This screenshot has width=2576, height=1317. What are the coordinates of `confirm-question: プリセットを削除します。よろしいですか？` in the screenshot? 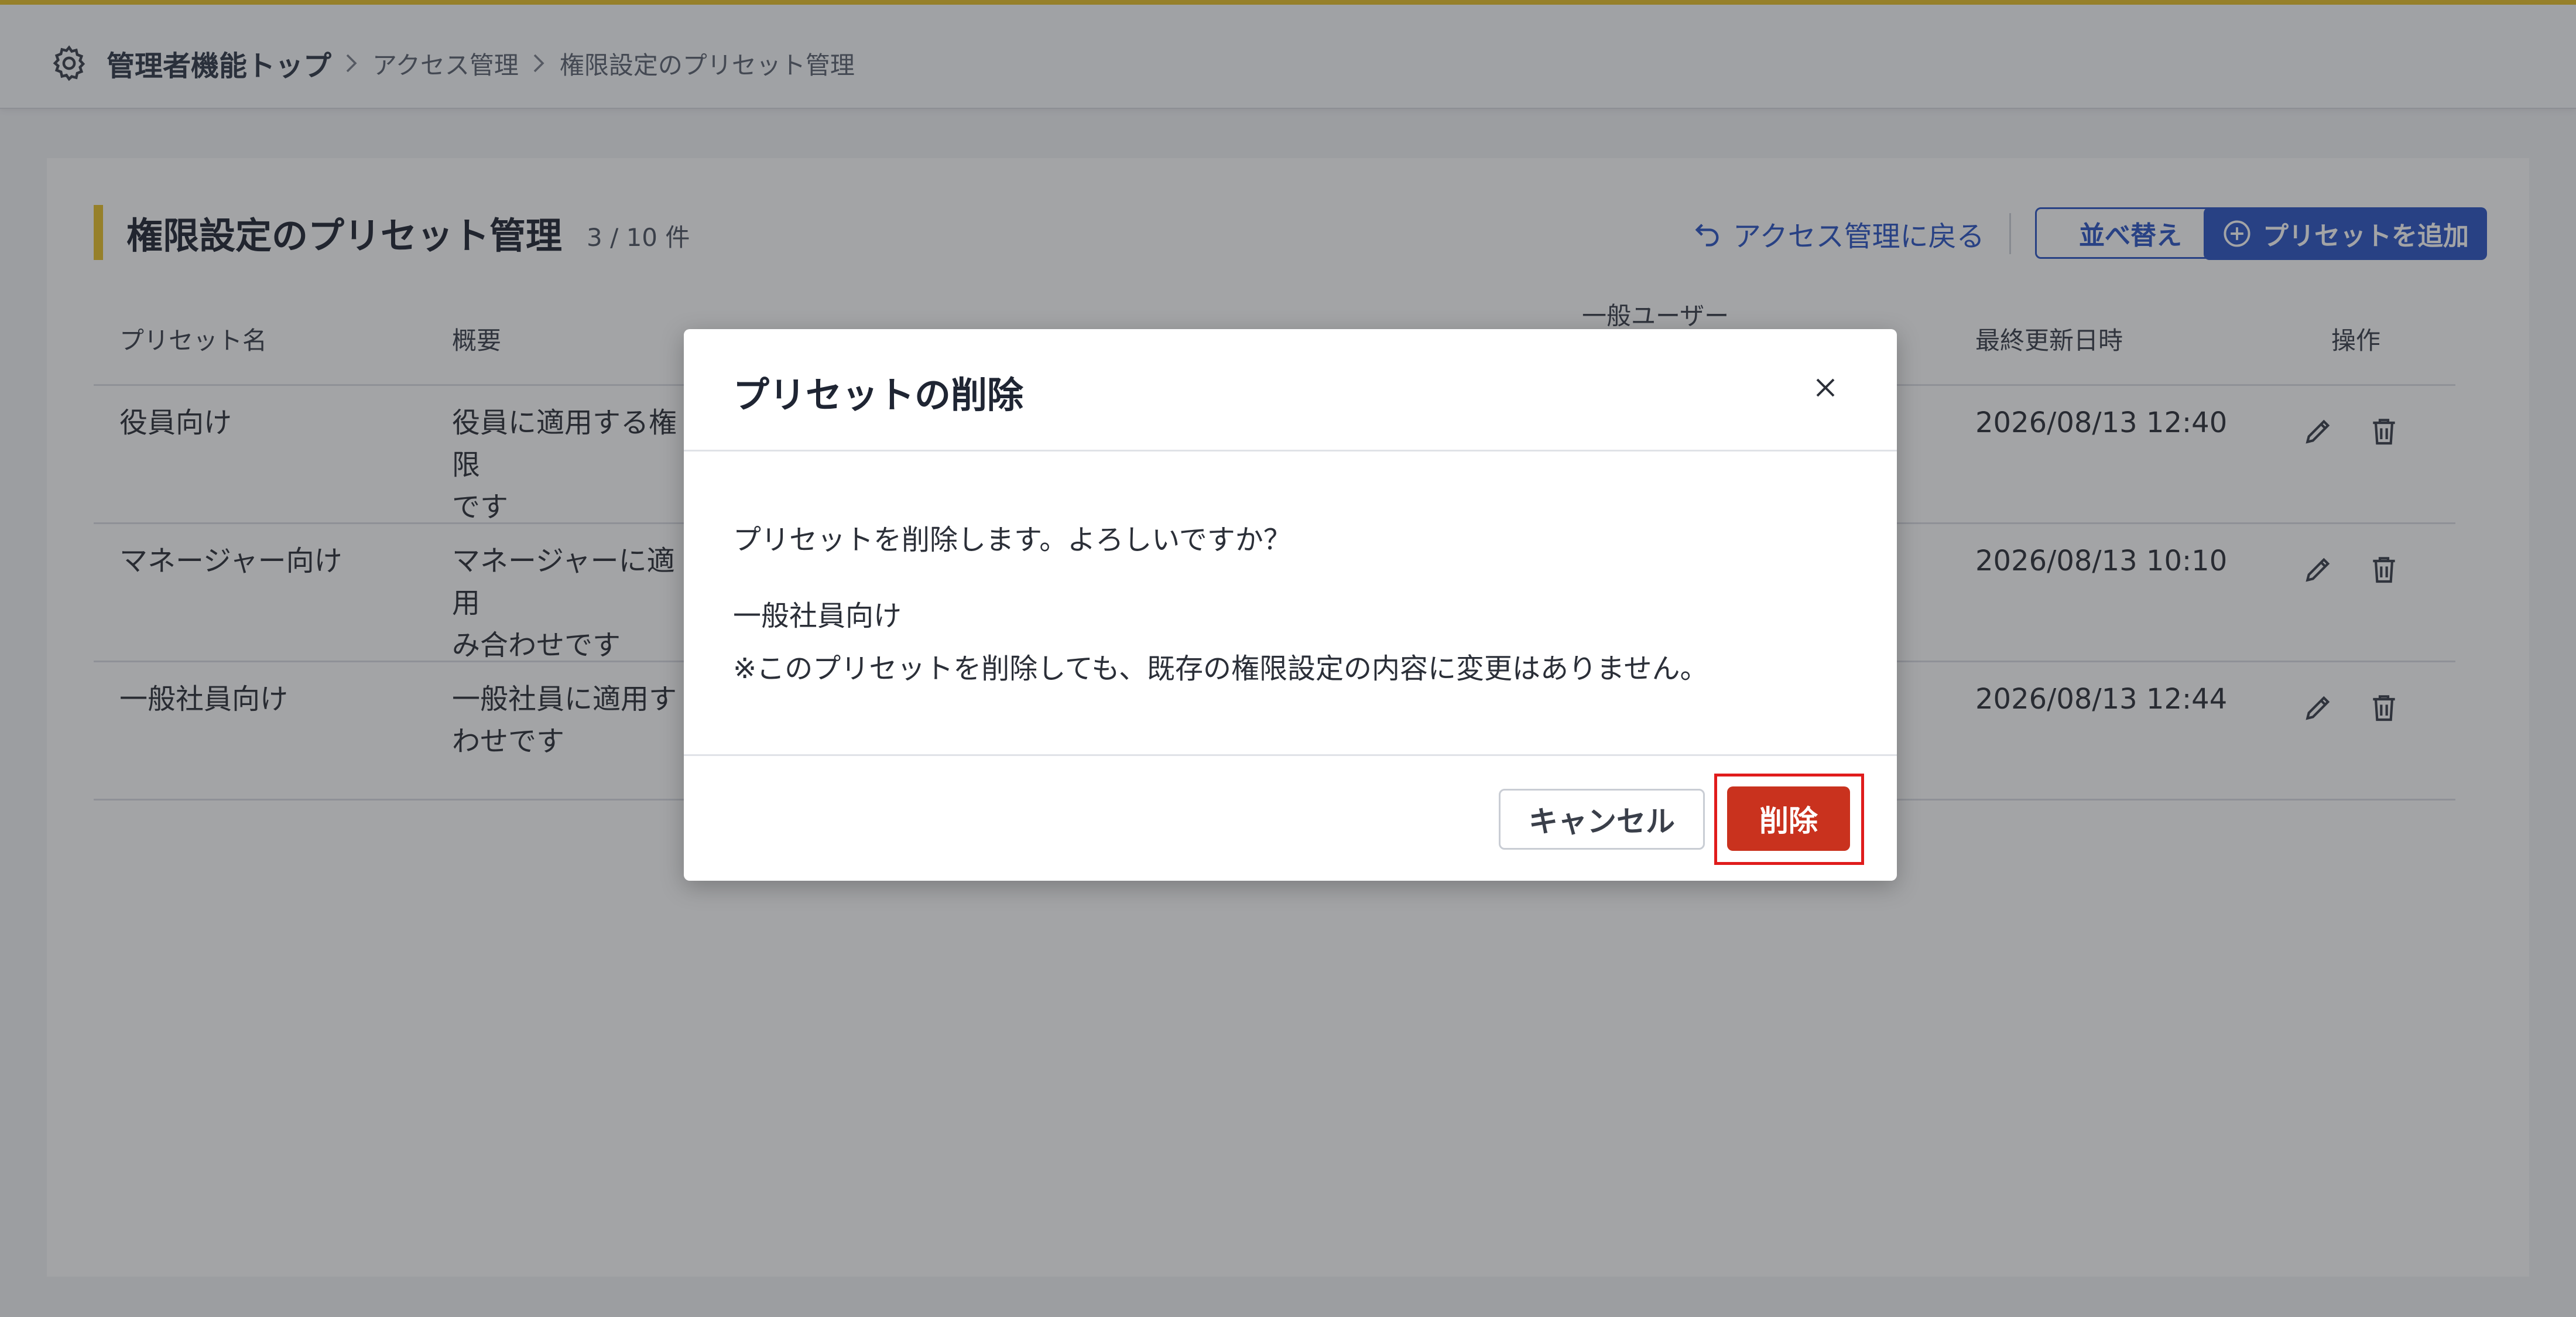 It's located at (1012, 540).